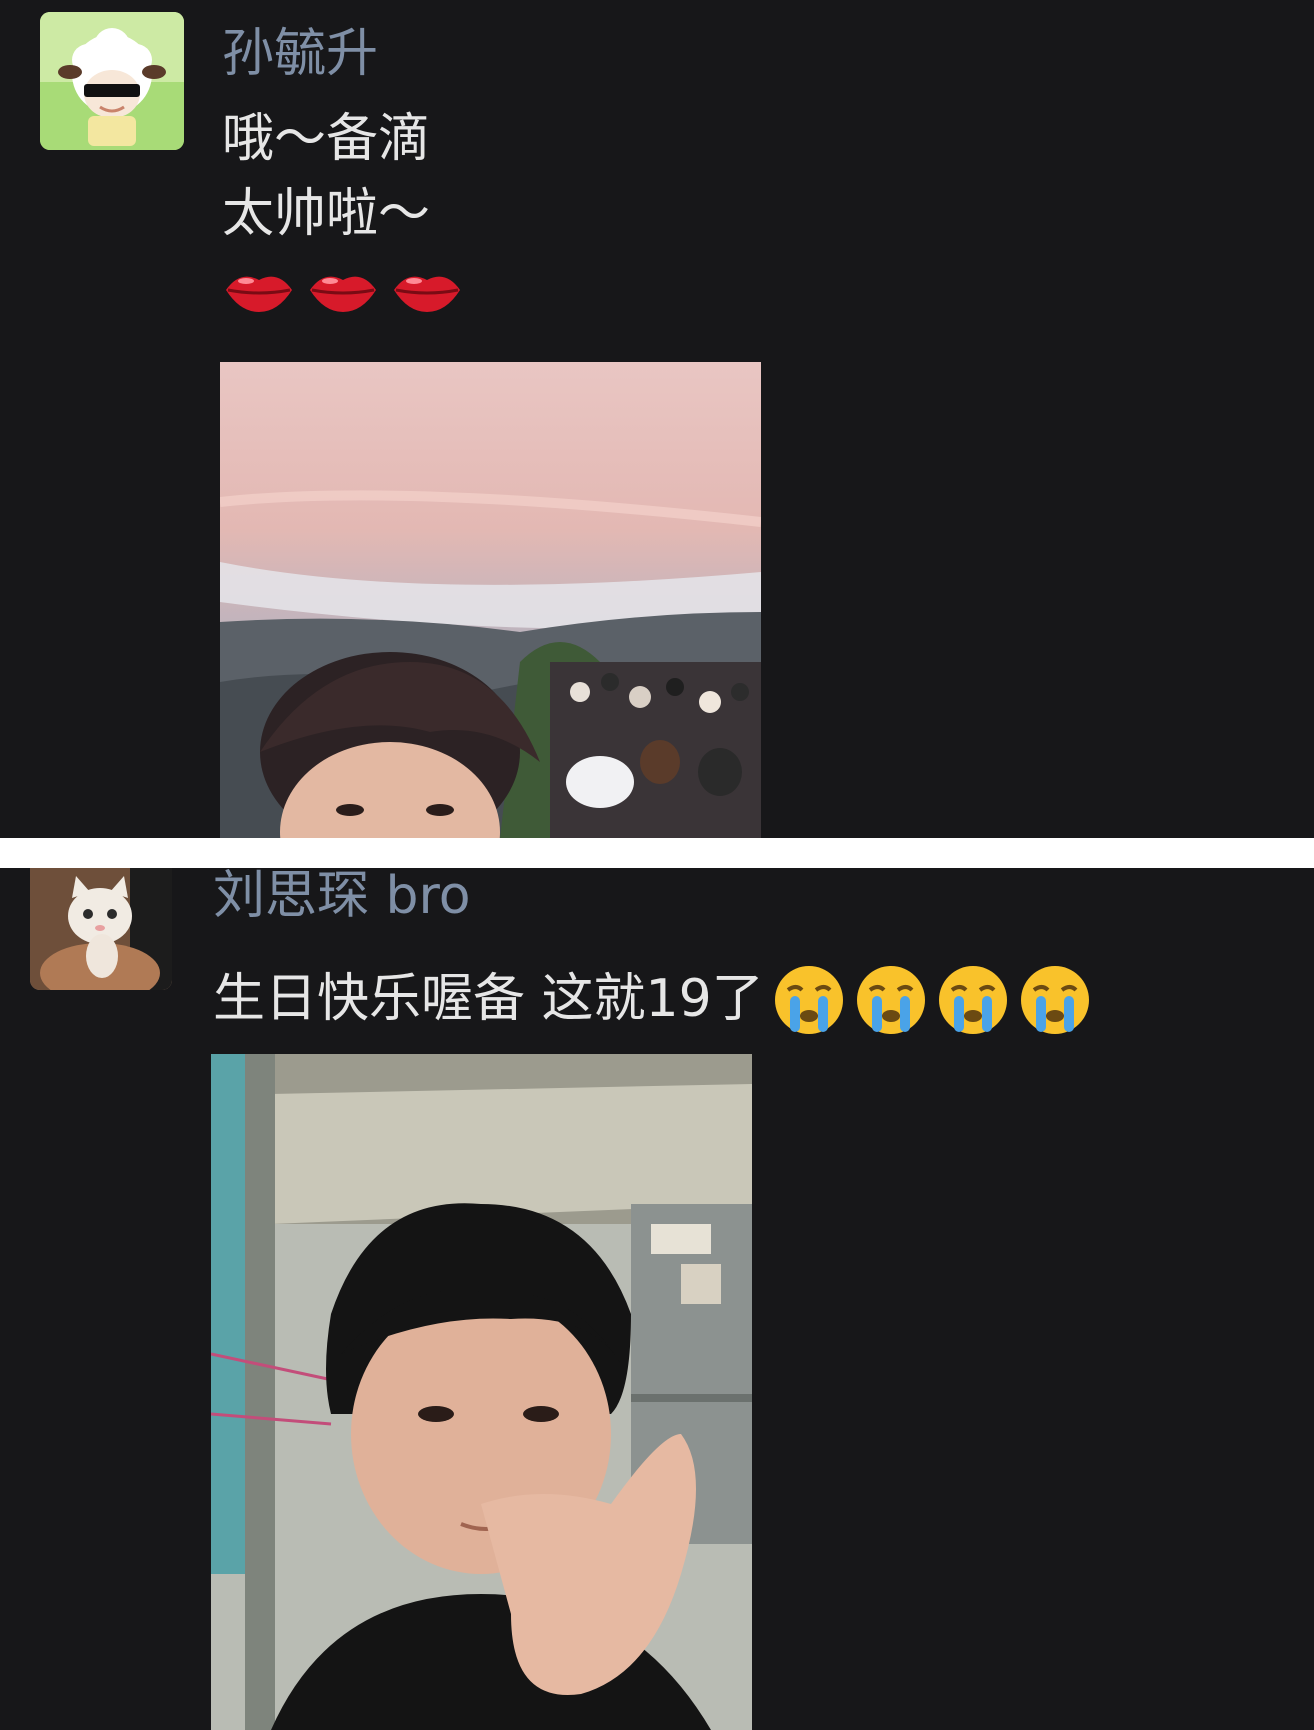 This screenshot has height=1730, width=1314. What do you see at coordinates (490, 600) in the screenshot?
I see `photo-mountain-selfie` at bounding box center [490, 600].